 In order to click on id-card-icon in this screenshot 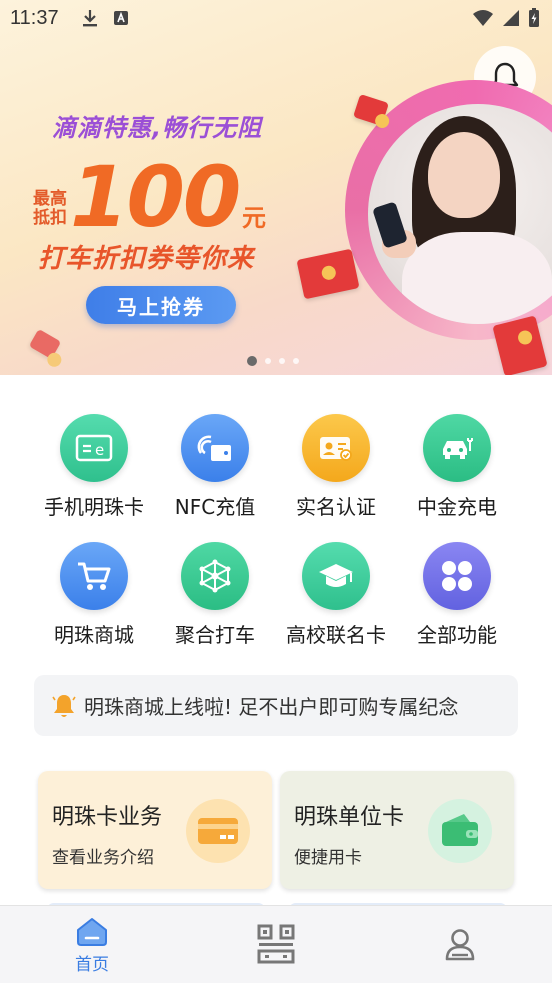, I will do `click(336, 448)`.